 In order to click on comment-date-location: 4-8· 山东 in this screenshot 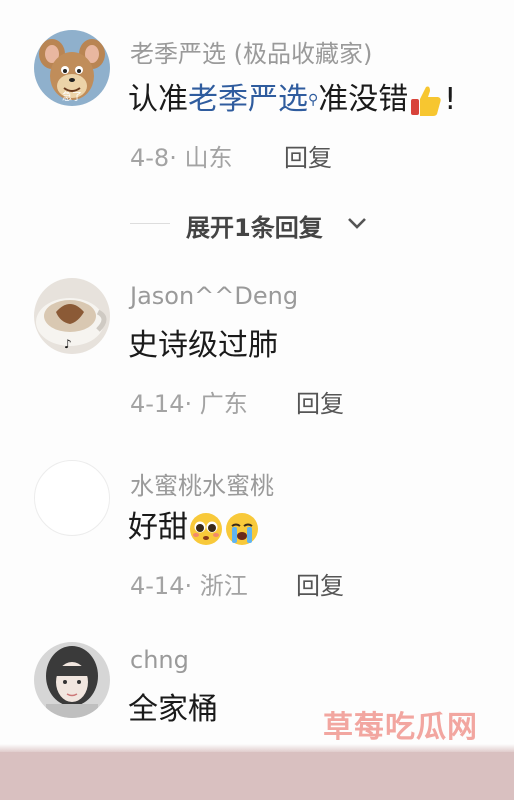, I will do `click(181, 158)`.